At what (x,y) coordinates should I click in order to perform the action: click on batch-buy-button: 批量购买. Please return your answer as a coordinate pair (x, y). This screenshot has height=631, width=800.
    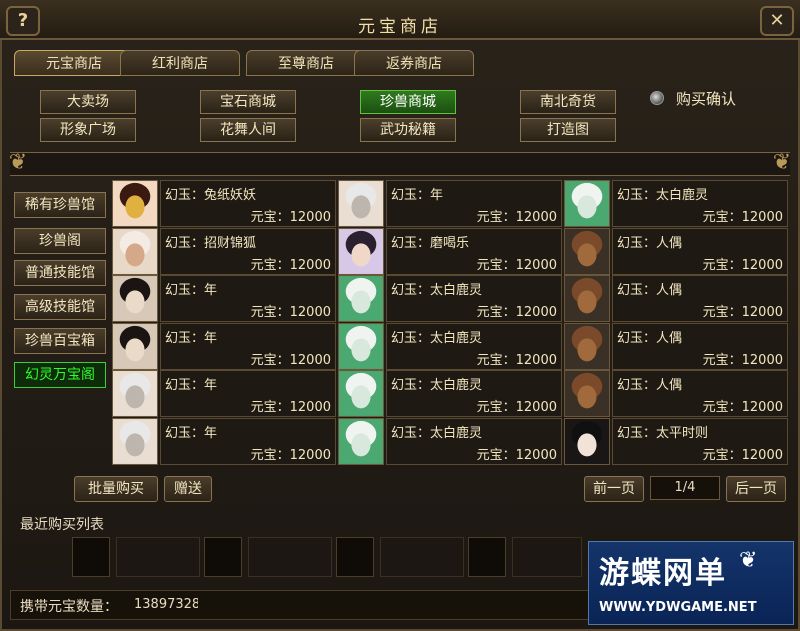
    Looking at the image, I should click on (116, 489).